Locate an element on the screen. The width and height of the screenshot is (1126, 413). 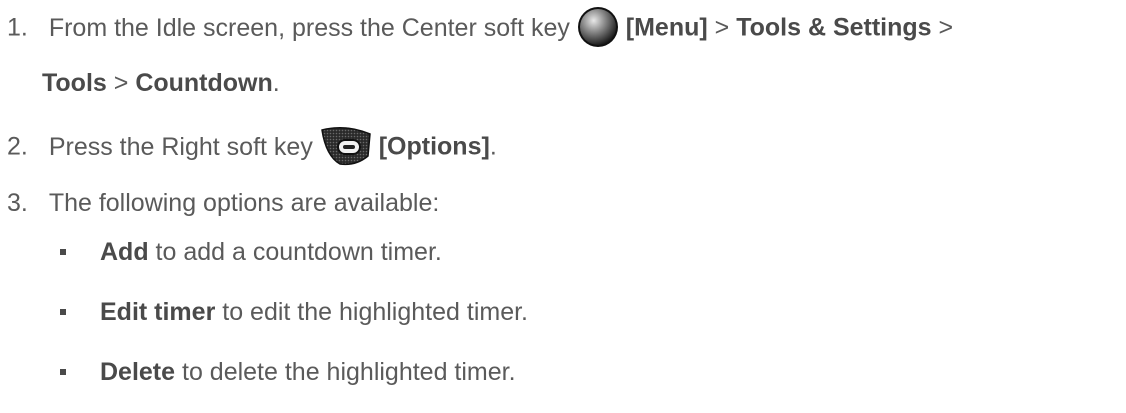
menu-item-countdown: Countdown is located at coordinates (204, 83).